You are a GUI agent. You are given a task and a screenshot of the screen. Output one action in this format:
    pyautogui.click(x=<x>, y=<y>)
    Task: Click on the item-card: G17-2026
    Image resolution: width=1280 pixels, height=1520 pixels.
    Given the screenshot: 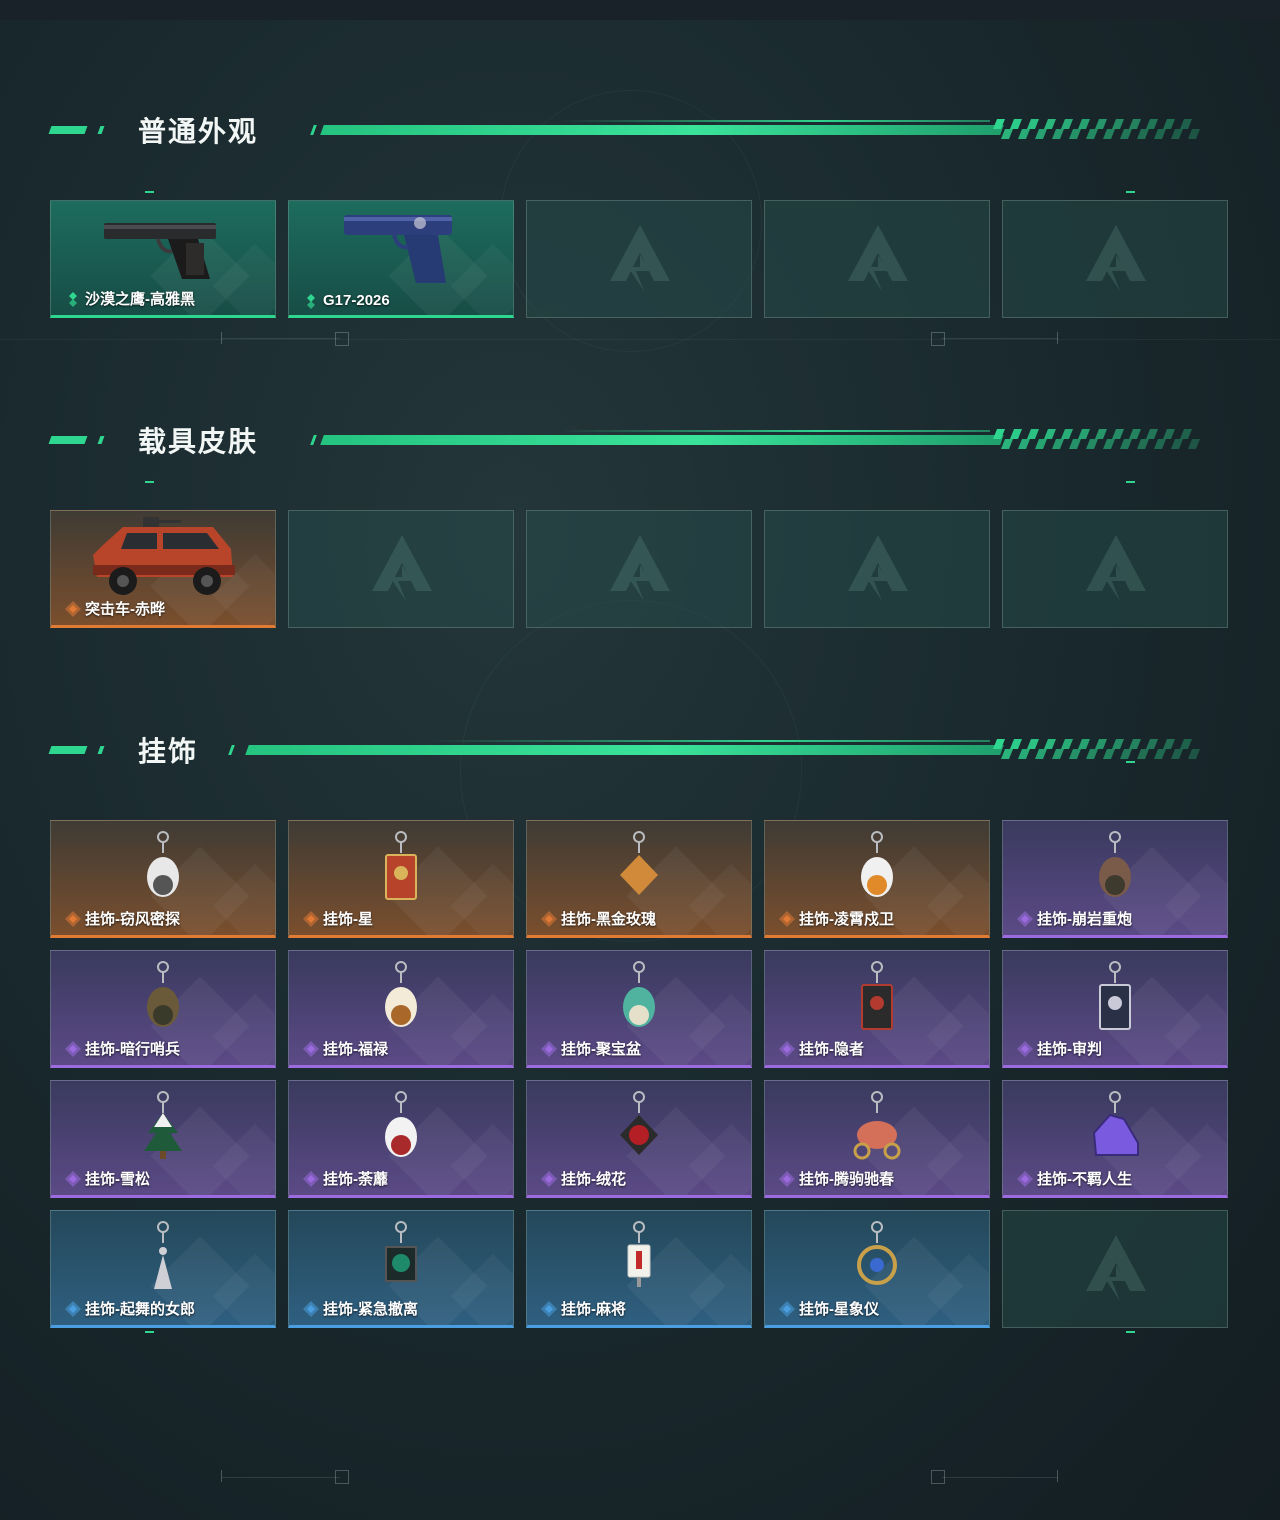 What is the action you would take?
    pyautogui.click(x=401, y=259)
    